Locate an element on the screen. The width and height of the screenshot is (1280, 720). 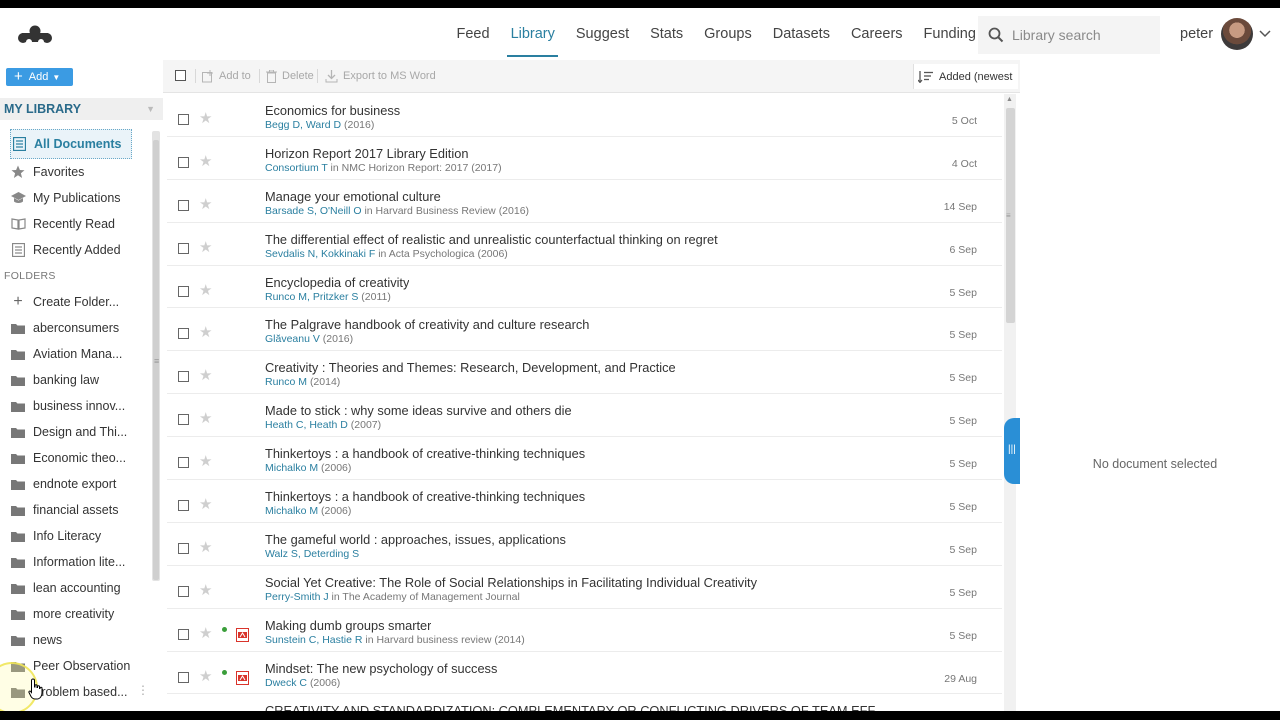
document-authors: Runco M is located at coordinates (286, 382).